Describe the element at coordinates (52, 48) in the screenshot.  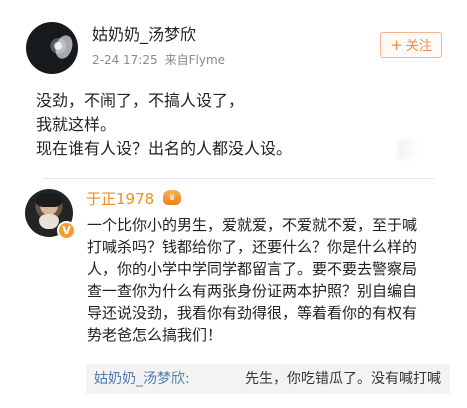
I see `poster-avatar` at that location.